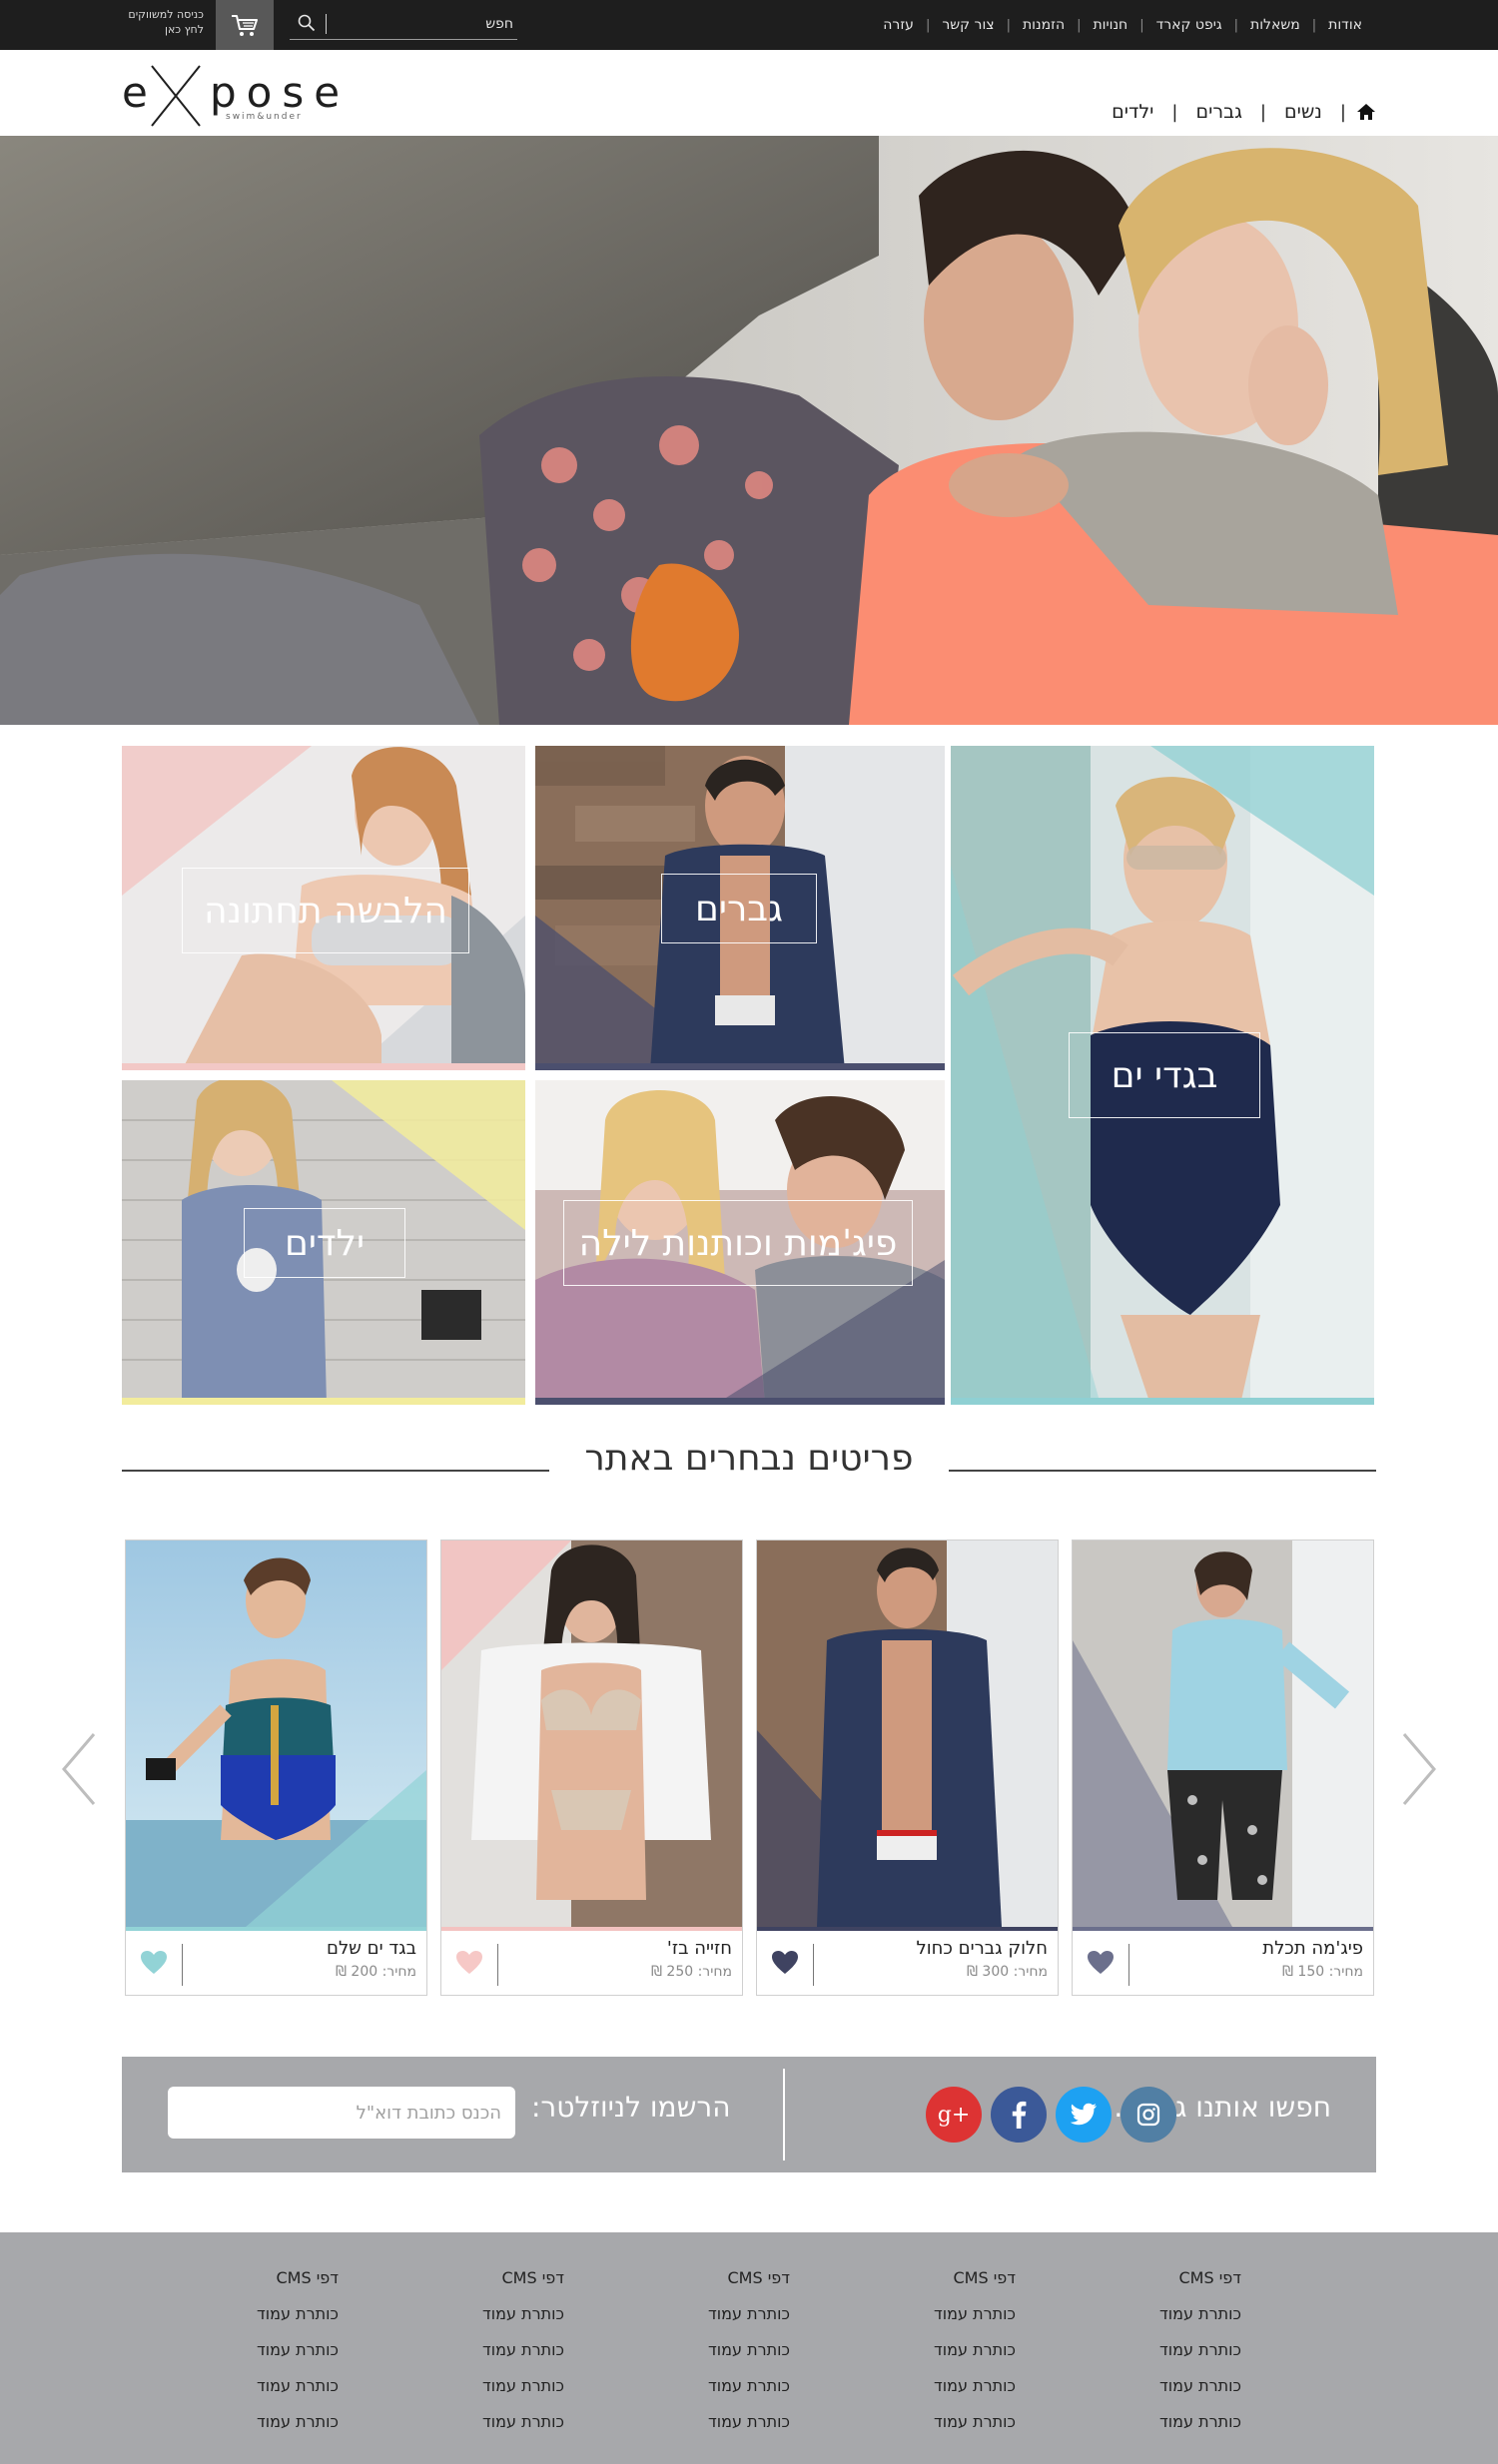  I want to click on instagram-icon, so click(1148, 2115).